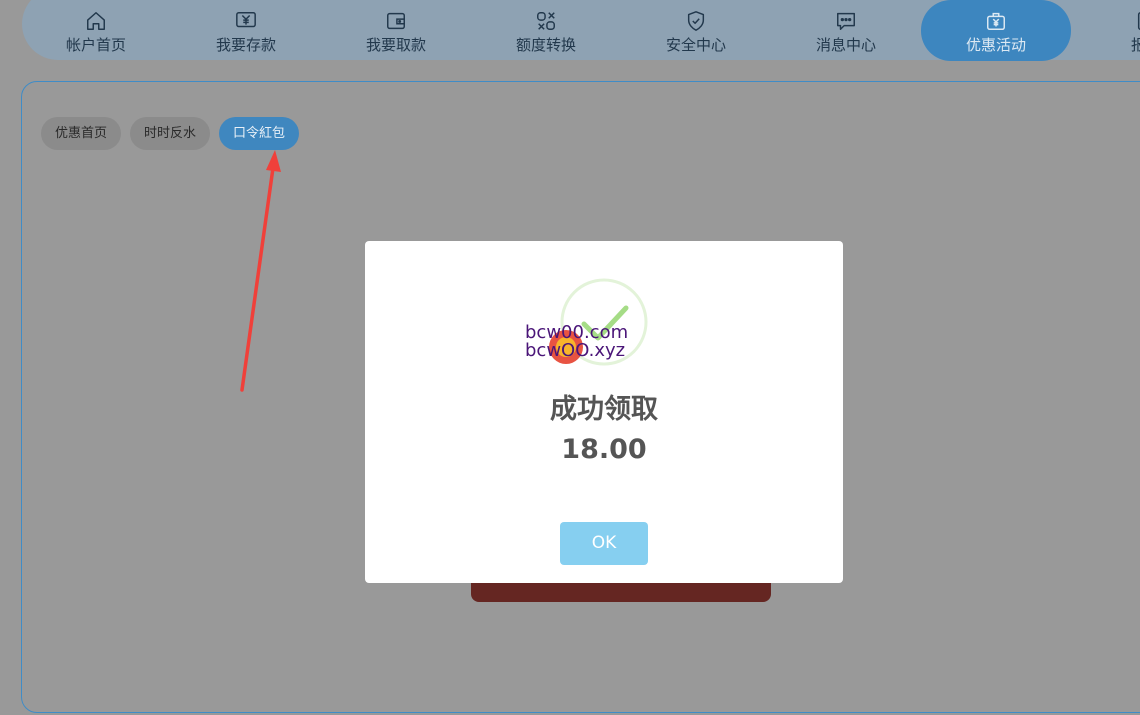  Describe the element at coordinates (604, 543) in the screenshot. I see `ok-button: OK` at that location.